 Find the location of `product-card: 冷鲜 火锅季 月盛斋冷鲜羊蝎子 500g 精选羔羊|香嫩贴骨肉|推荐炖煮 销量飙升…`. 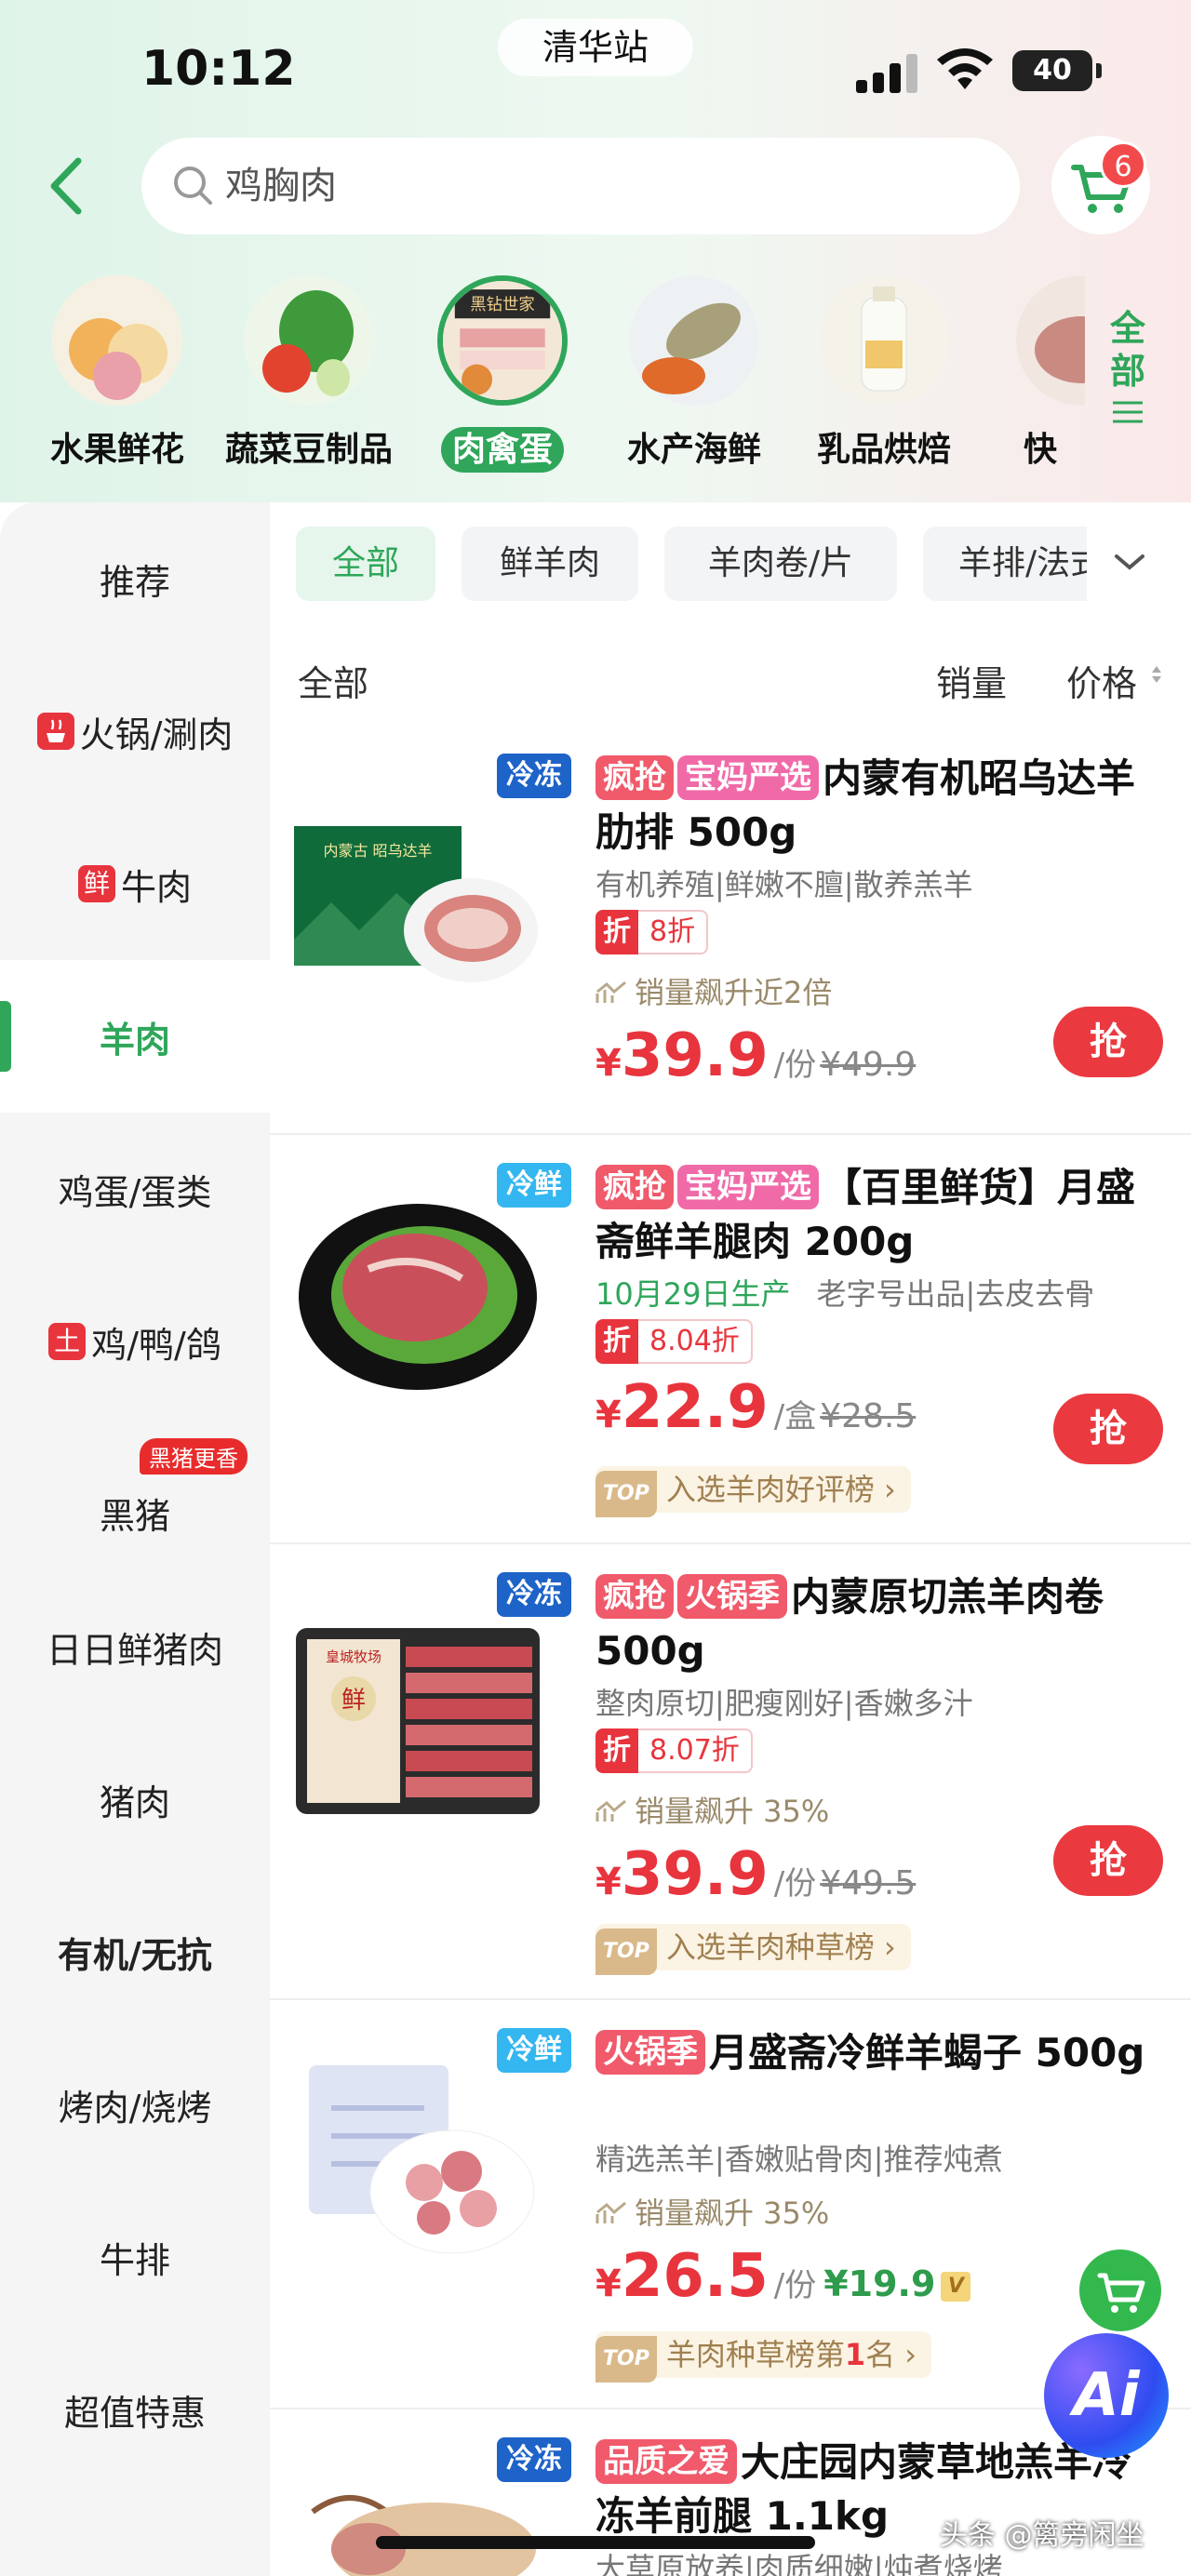

product-card: 冷鲜 火锅季 月盛斋冷鲜羊蝎子 500g 精选羔羊|香嫩贴骨肉|推荐炖煮 销量飙升… is located at coordinates (730, 2204).